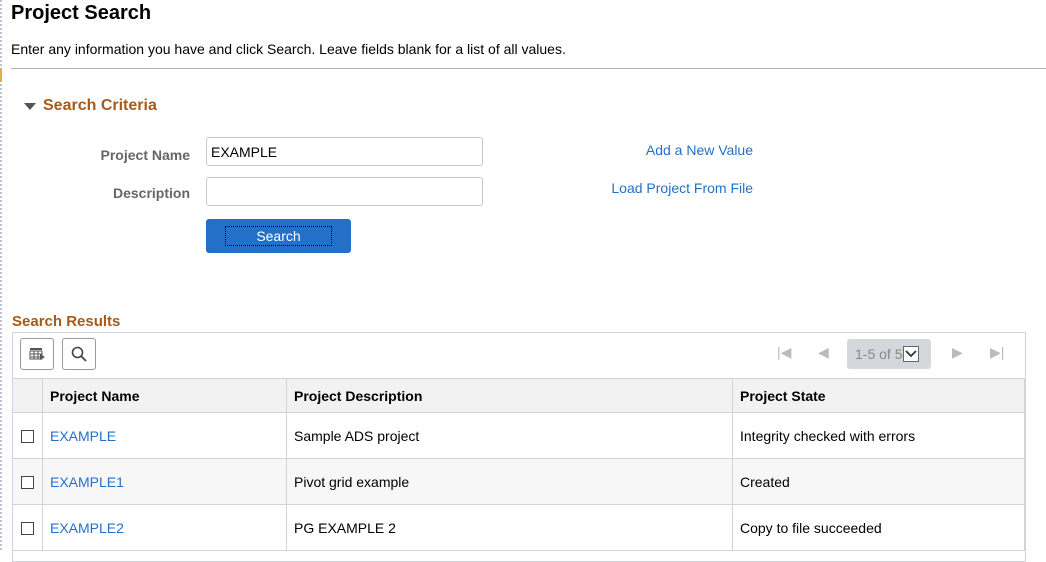 The height and width of the screenshot is (562, 1046). Describe the element at coordinates (1, 276) in the screenshot. I see `left-frame-edge` at that location.